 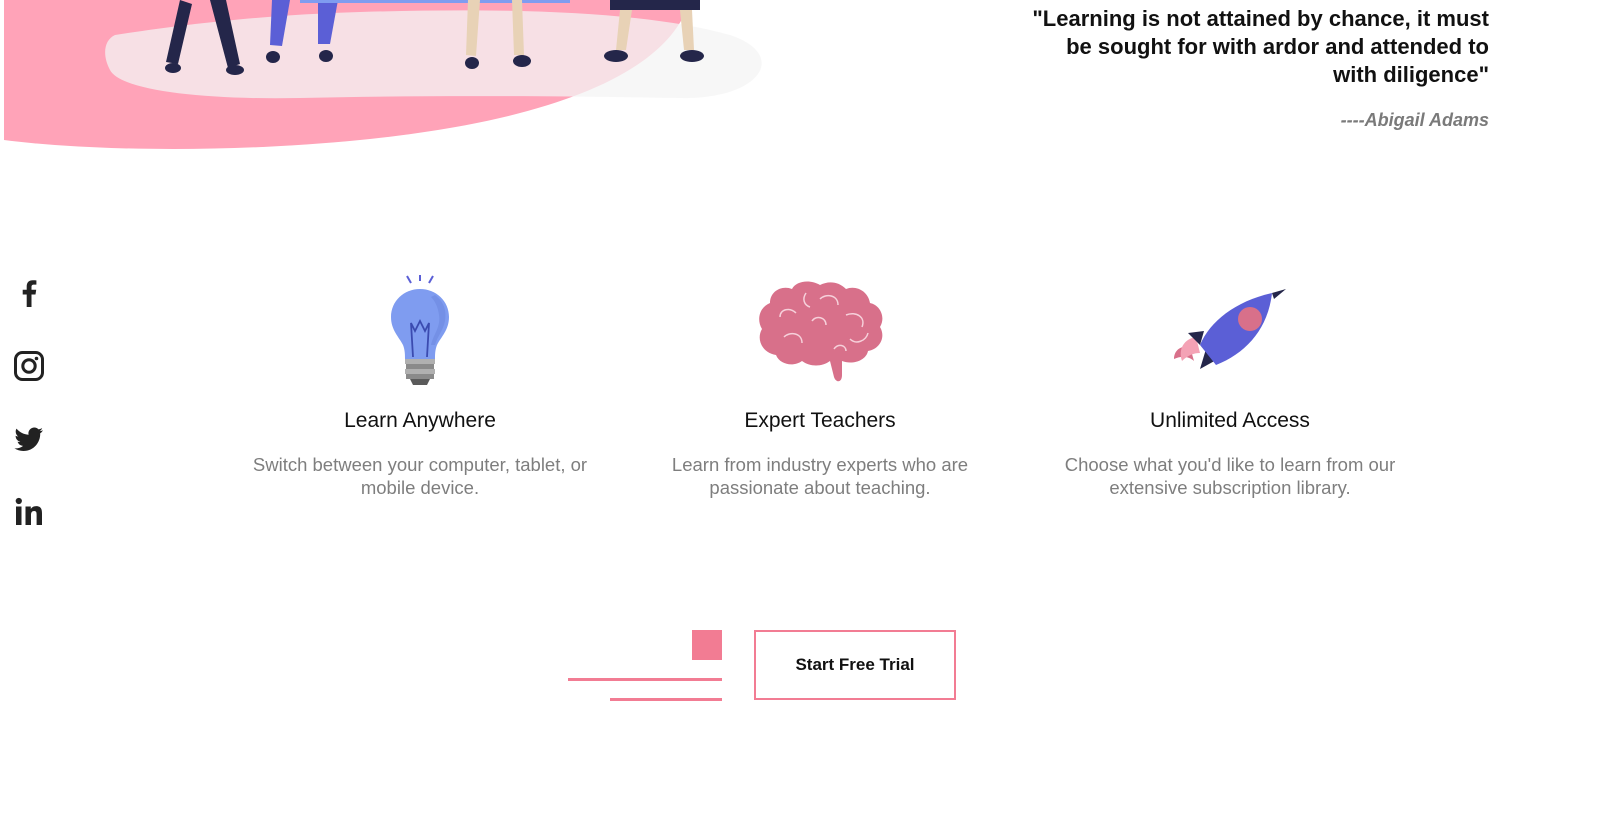 What do you see at coordinates (820, 420) in the screenshot?
I see `feature-title: Expert Teachers` at bounding box center [820, 420].